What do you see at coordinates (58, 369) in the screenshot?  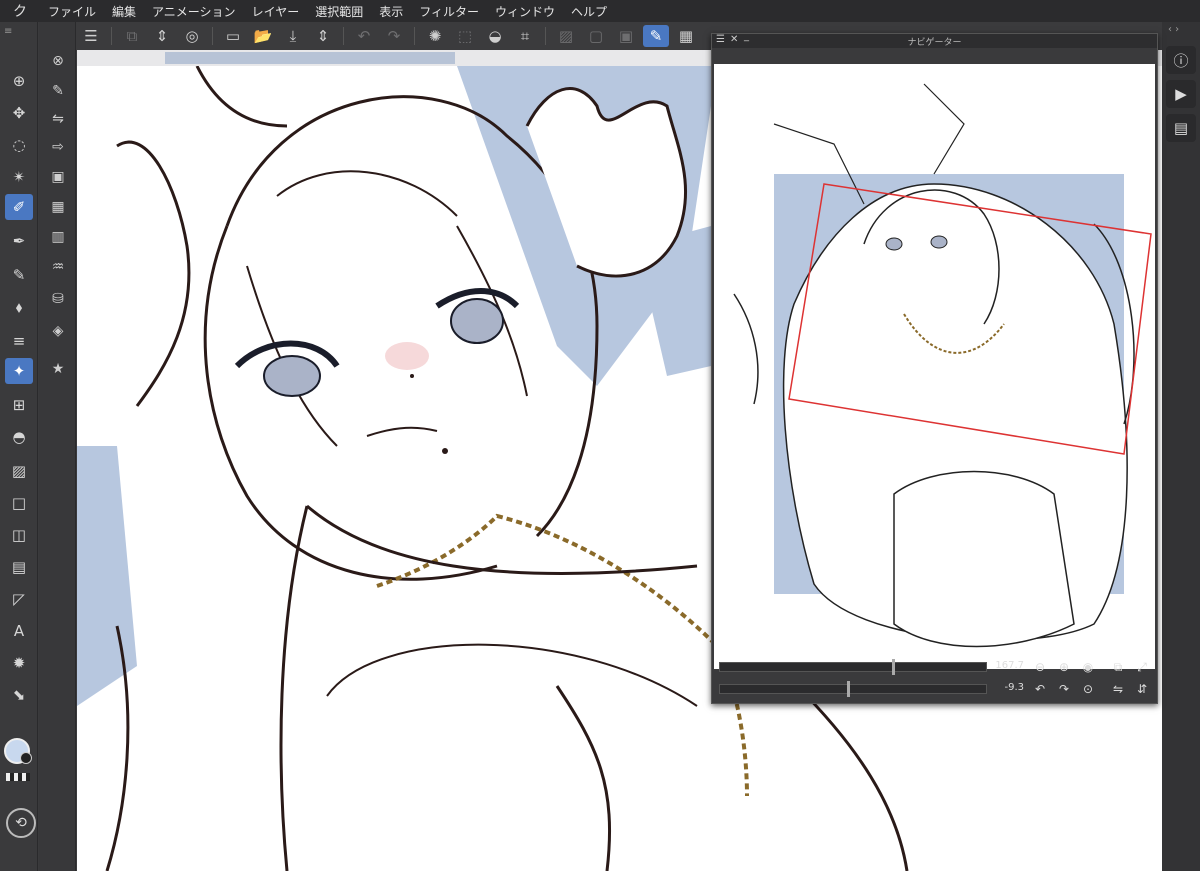 I see `subtool-material-folder-icon: ★` at bounding box center [58, 369].